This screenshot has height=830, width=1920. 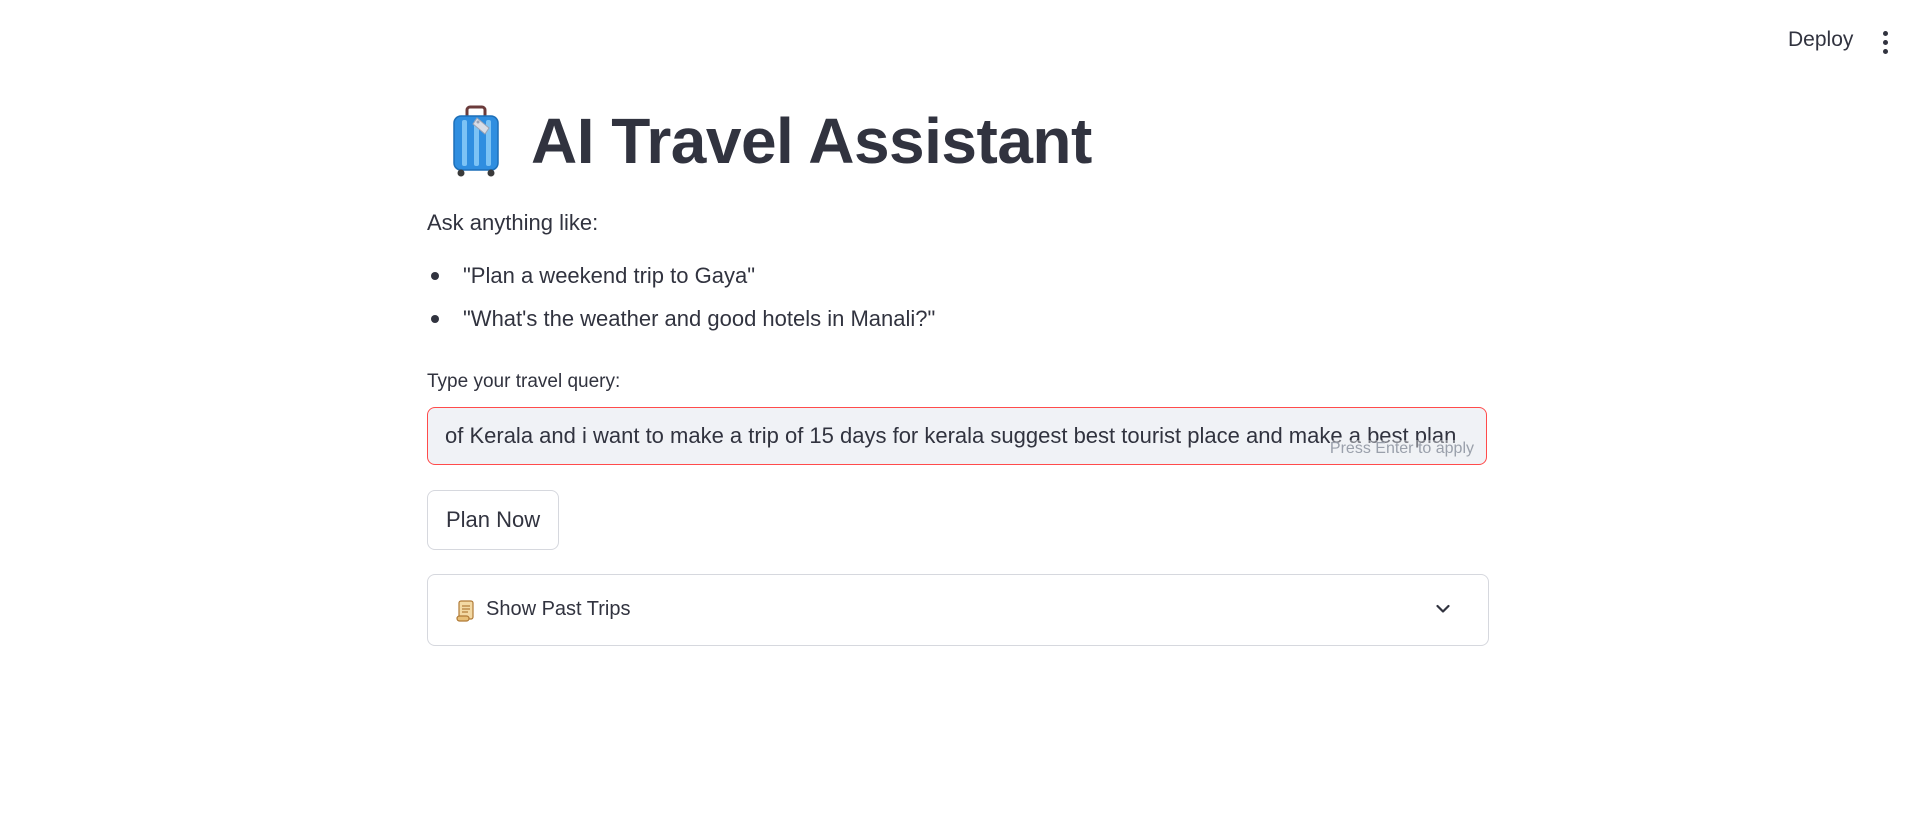 What do you see at coordinates (1820, 40) in the screenshot?
I see `deploy-button: Deploy` at bounding box center [1820, 40].